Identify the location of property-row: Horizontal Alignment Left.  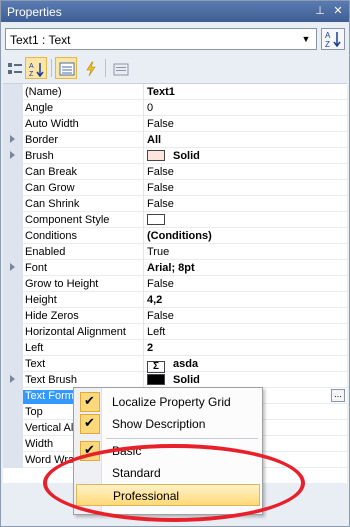
(175, 332).